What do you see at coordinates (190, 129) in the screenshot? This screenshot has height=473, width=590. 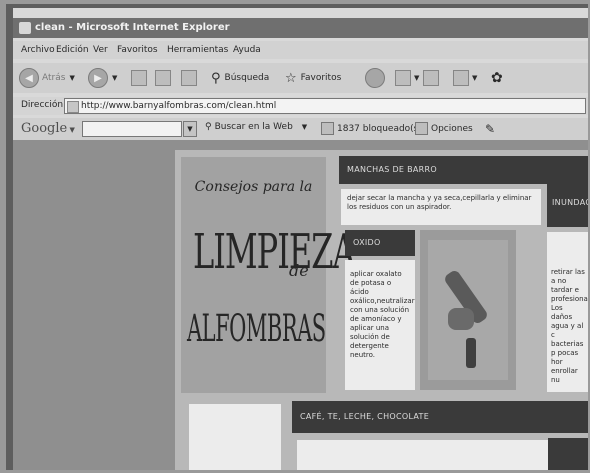 I see `google-search-dropdown: ▼` at bounding box center [190, 129].